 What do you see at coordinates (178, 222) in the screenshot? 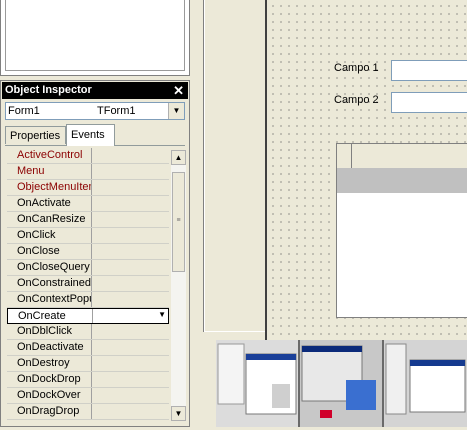
I see `scroll-thumb: ≡` at bounding box center [178, 222].